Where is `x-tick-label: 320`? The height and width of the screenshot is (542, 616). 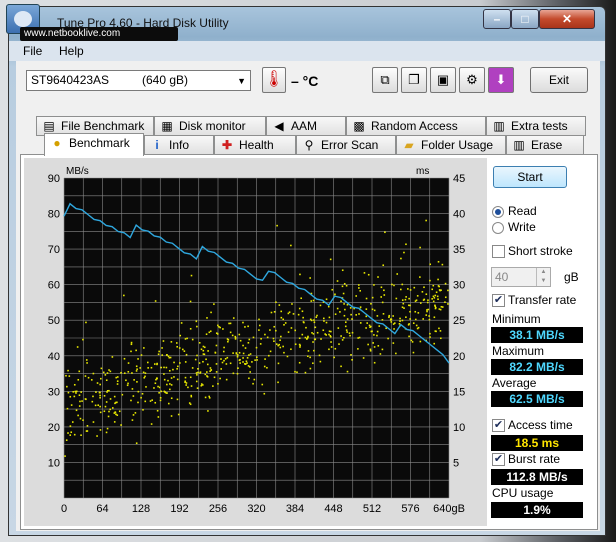
x-tick-label: 320 is located at coordinates (256, 509).